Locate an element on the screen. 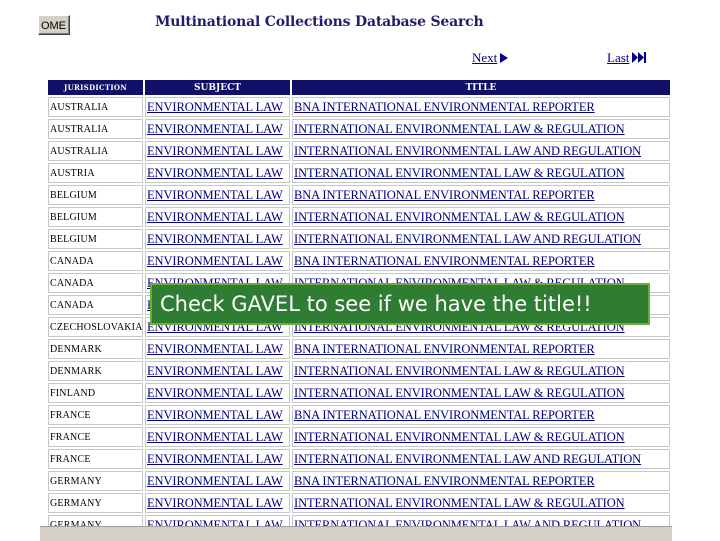 The width and height of the screenshot is (720, 541). column-header-subject: SUBJECT is located at coordinates (217, 87).